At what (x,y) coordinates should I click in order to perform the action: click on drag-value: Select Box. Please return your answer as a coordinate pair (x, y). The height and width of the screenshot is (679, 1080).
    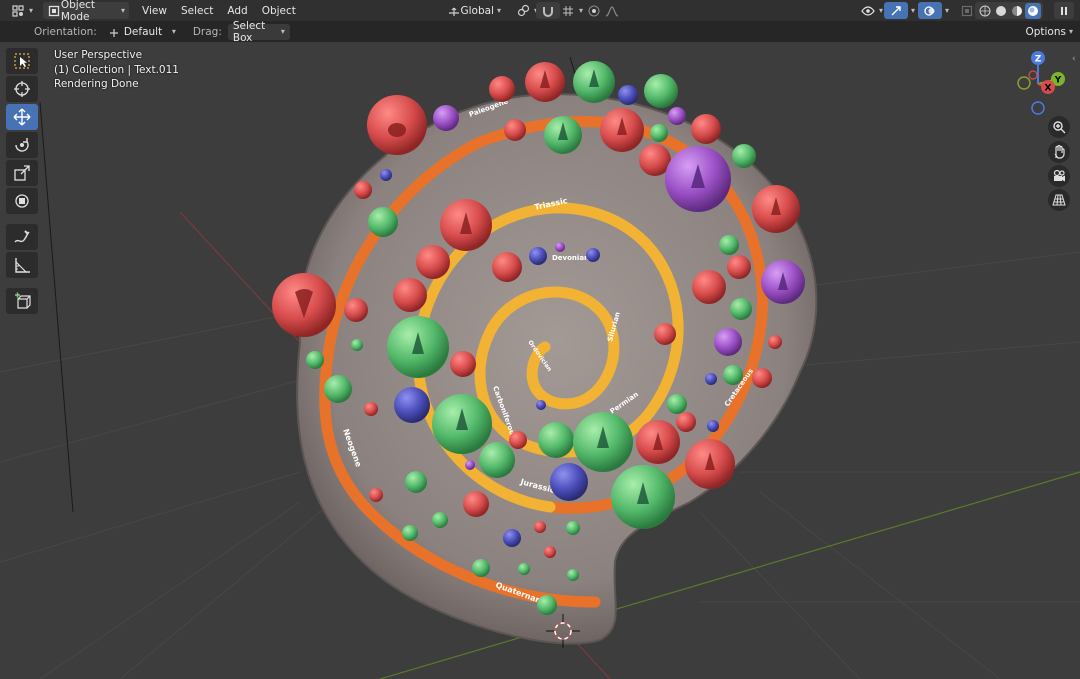
    Looking at the image, I should click on (249, 31).